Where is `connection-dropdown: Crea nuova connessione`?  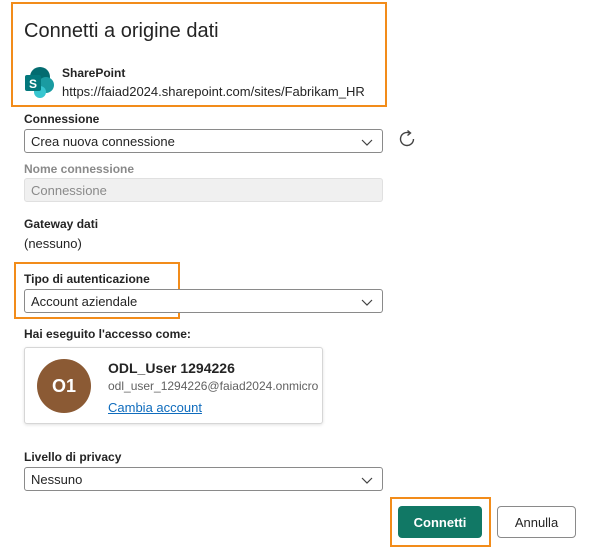 connection-dropdown: Crea nuova connessione is located at coordinates (203, 141).